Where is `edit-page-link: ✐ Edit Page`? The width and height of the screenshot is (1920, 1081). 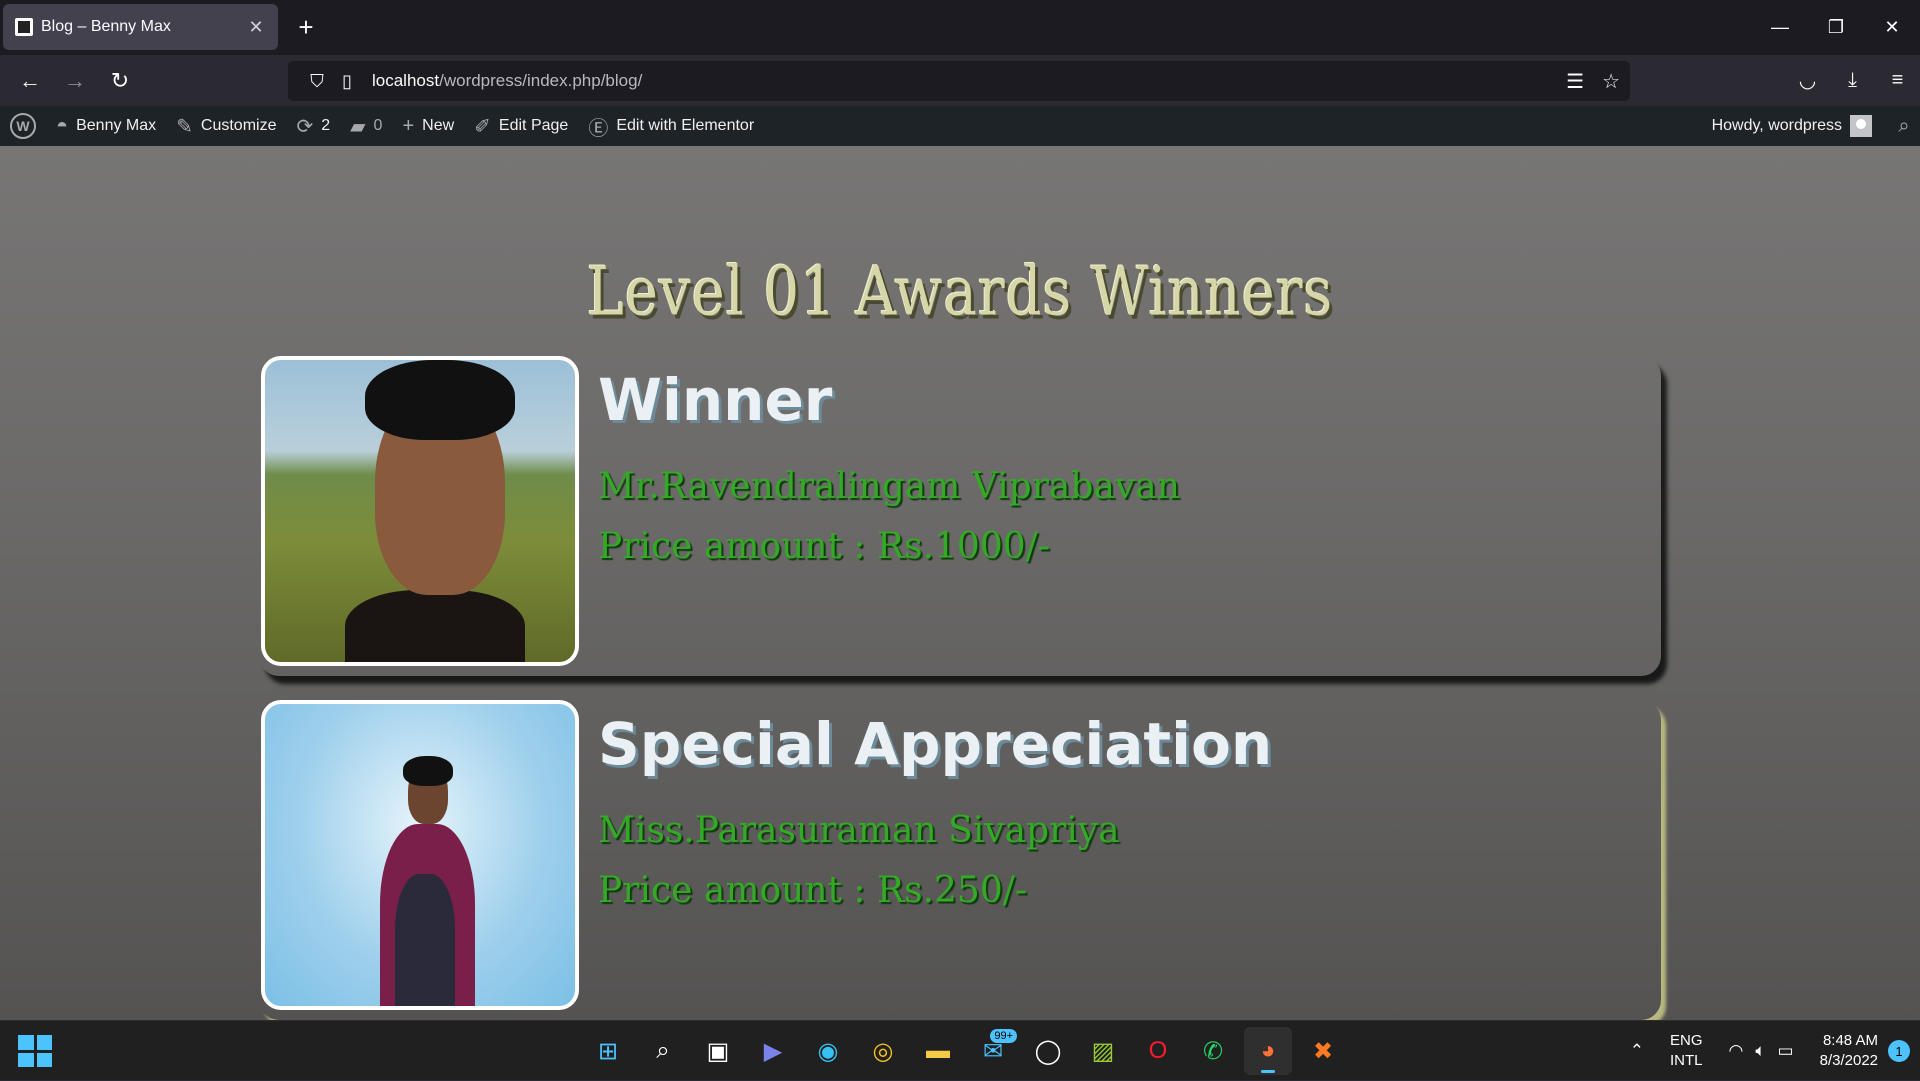
edit-page-link: ✐ Edit Page is located at coordinates (521, 126).